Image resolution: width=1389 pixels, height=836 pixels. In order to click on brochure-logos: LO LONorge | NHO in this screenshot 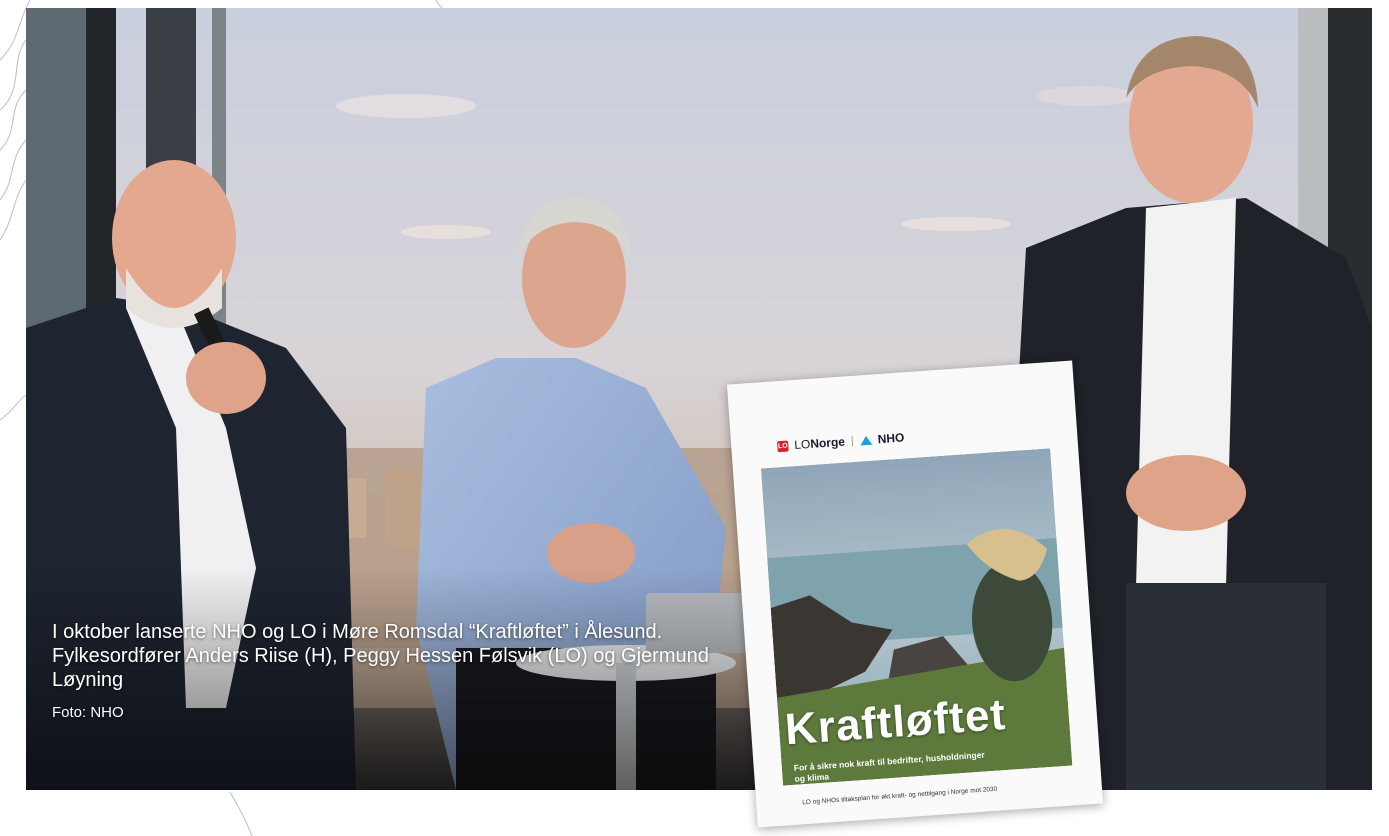, I will do `click(840, 441)`.